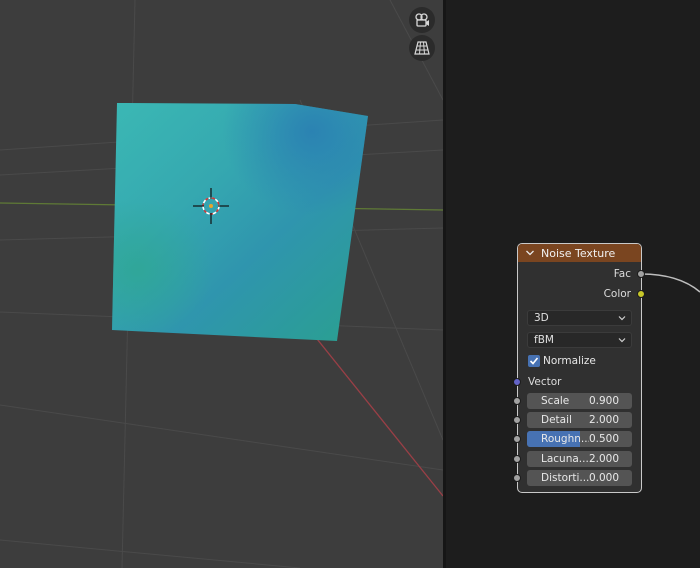  I want to click on distortion-field: Distorti... 0.000, so click(579, 478).